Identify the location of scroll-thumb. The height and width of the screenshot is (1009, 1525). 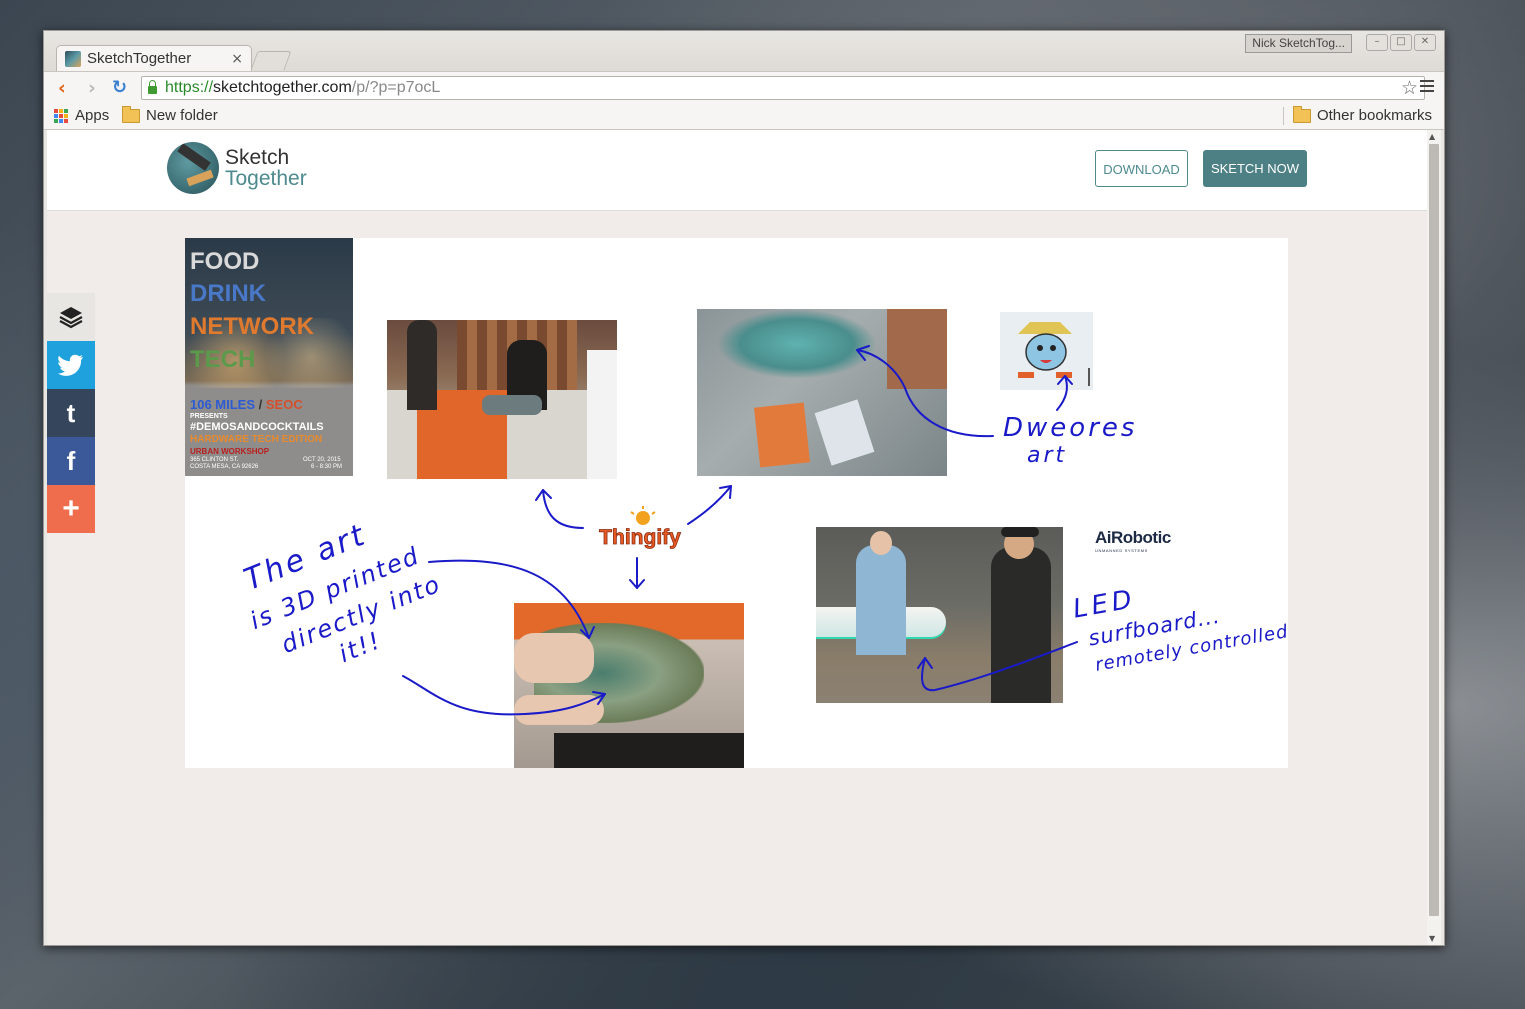
(1434, 530).